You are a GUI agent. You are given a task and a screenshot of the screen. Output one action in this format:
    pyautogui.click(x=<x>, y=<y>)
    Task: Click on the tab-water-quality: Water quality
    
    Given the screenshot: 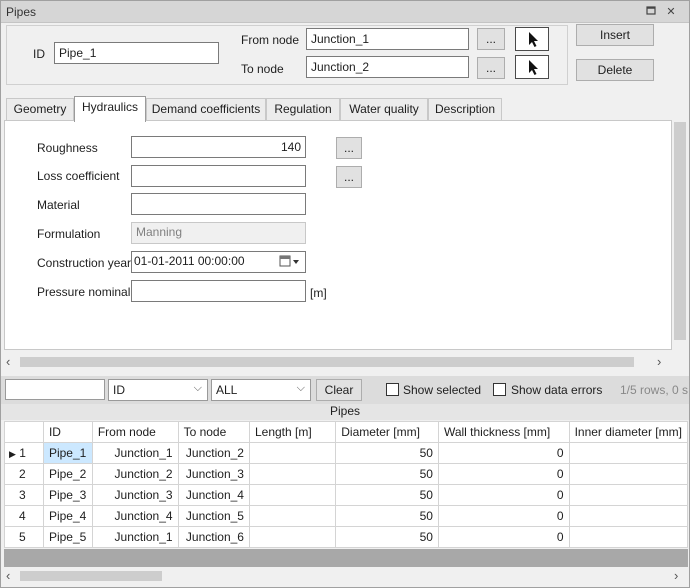 What is the action you would take?
    pyautogui.click(x=384, y=109)
    